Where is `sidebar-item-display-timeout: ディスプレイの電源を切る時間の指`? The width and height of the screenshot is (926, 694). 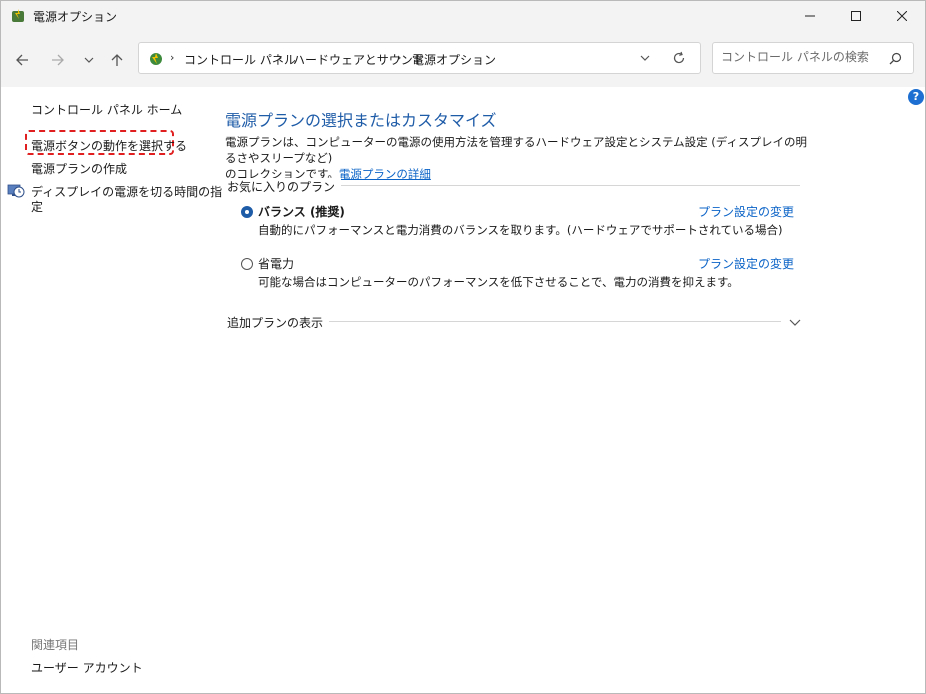
sidebar-item-display-timeout: ディスプレイの電源を切る時間の指 is located at coordinates (126, 191).